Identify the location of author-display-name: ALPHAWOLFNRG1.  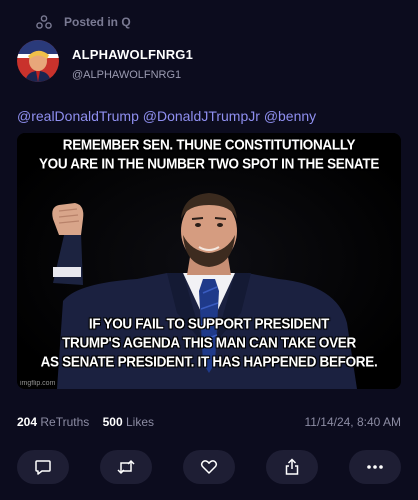
(132, 54).